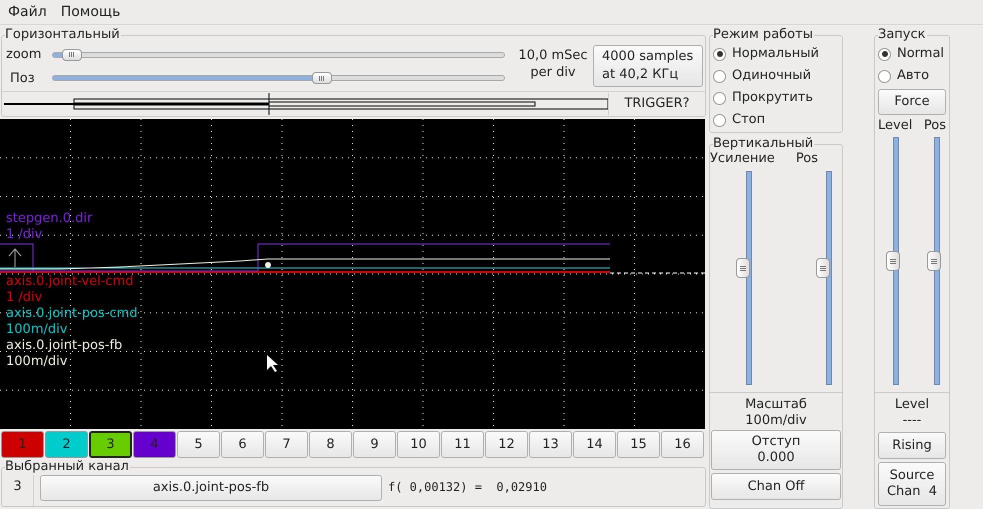 The image size is (983, 509). What do you see at coordinates (506, 444) in the screenshot?
I see `channel-button: 12` at bounding box center [506, 444].